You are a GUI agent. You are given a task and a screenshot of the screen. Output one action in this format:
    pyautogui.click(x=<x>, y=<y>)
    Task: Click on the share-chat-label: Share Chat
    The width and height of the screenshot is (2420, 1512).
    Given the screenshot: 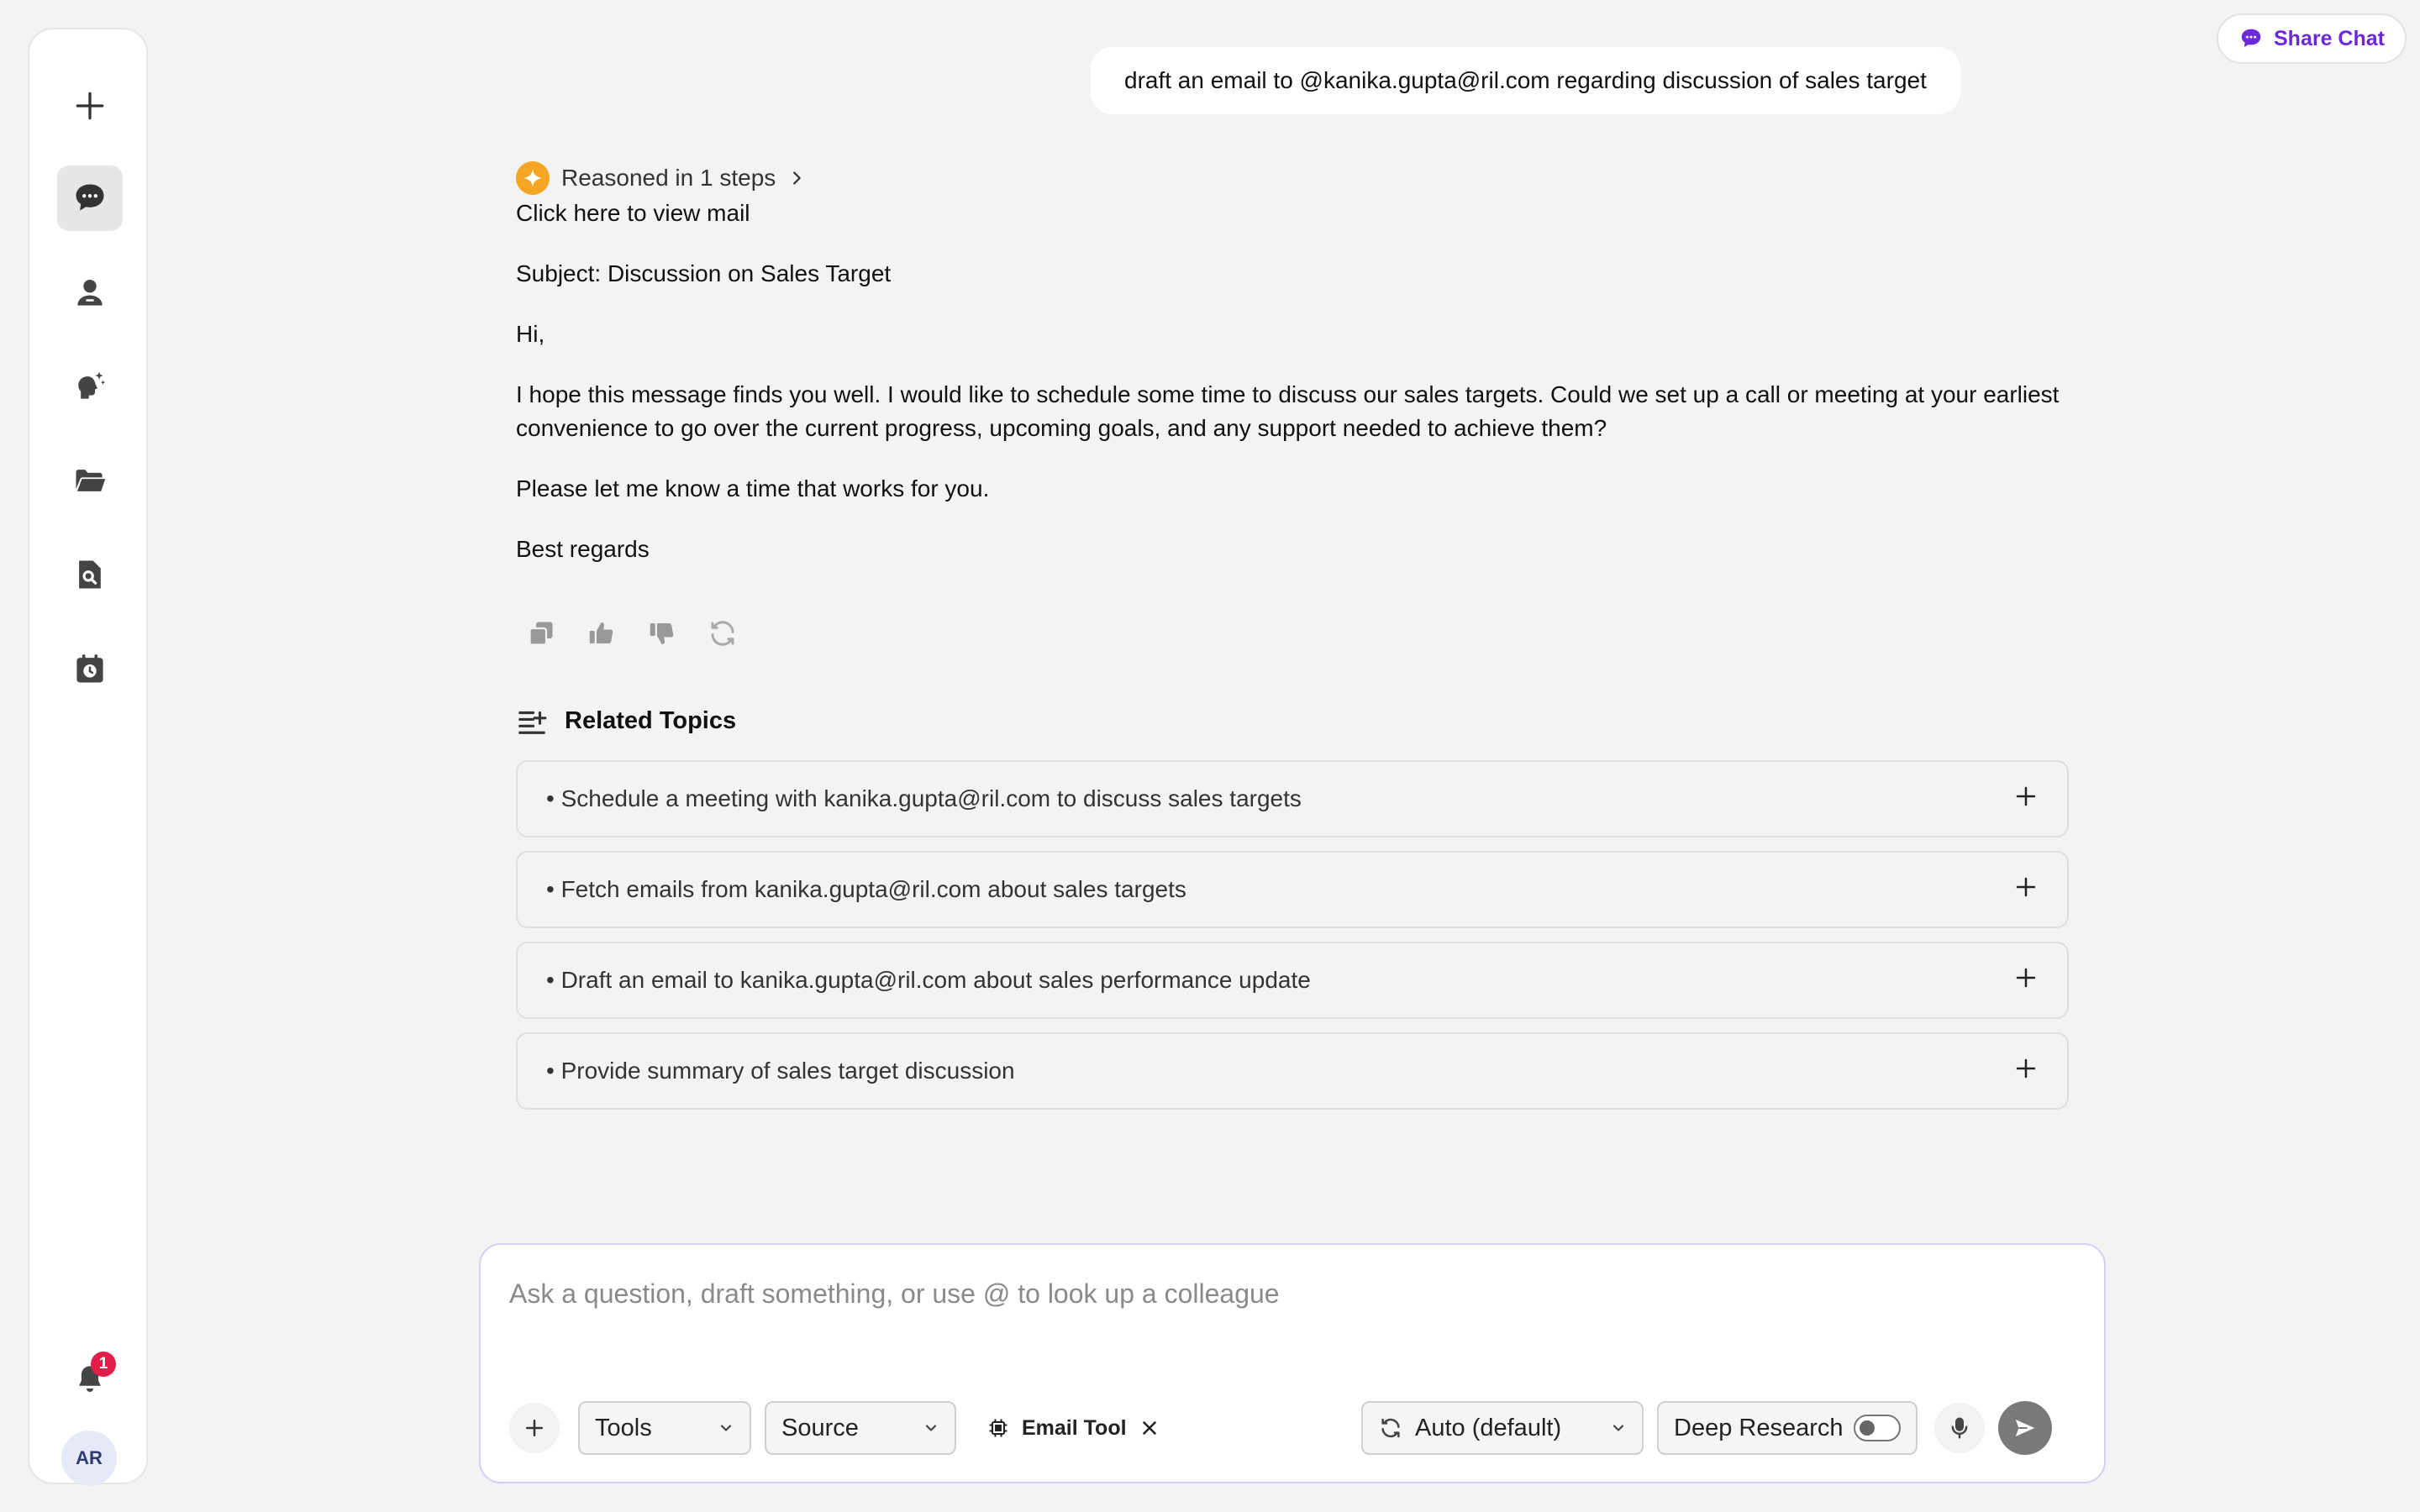 What is the action you would take?
    pyautogui.click(x=2329, y=38)
    